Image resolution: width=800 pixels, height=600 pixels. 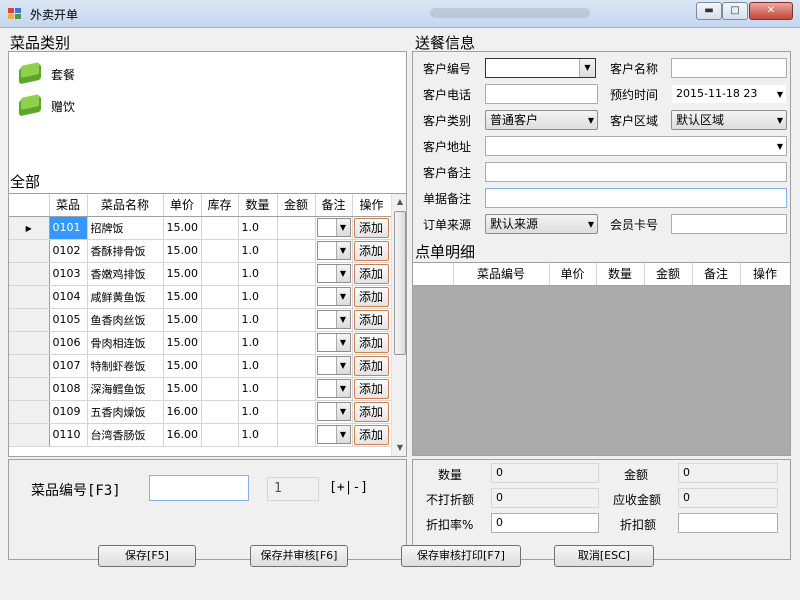 I want to click on dish-name-cell: 深海鳕鱼饭, so click(x=125, y=389).